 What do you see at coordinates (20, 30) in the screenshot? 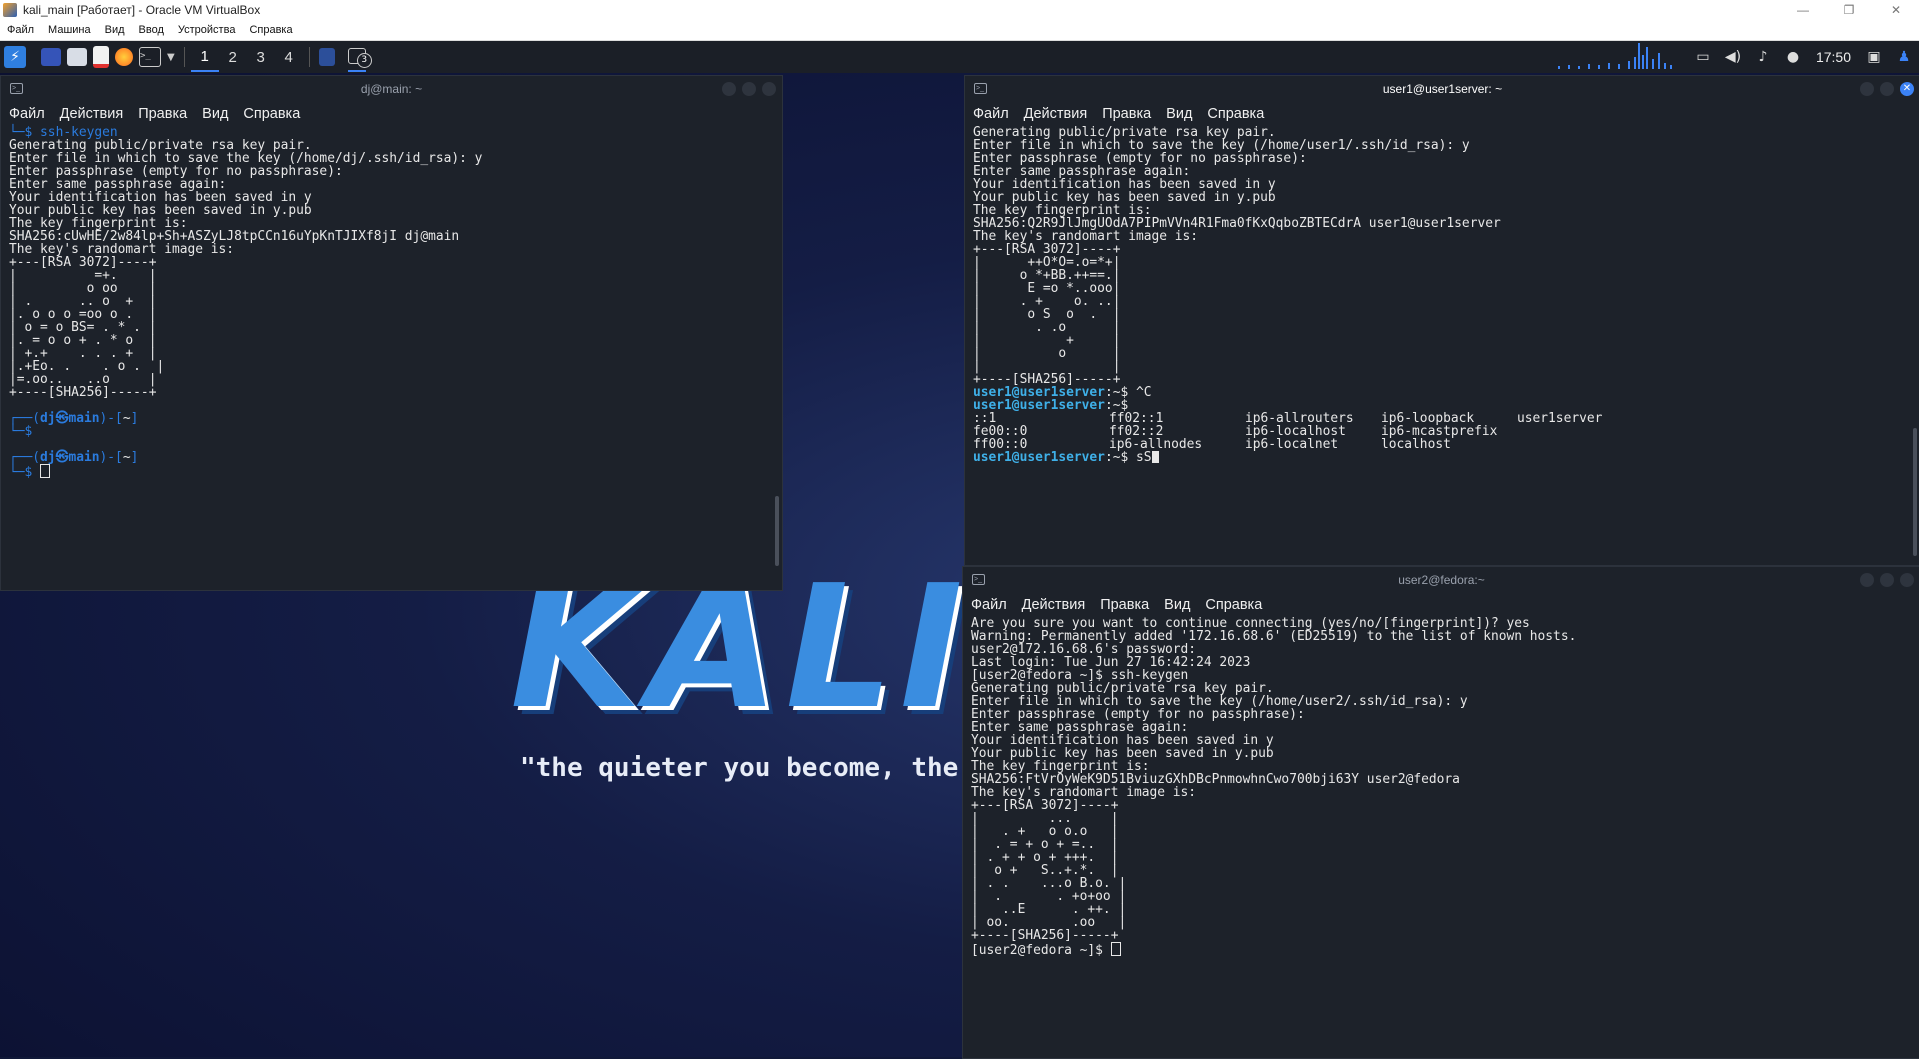
I see `host-menu-file: Файл` at bounding box center [20, 30].